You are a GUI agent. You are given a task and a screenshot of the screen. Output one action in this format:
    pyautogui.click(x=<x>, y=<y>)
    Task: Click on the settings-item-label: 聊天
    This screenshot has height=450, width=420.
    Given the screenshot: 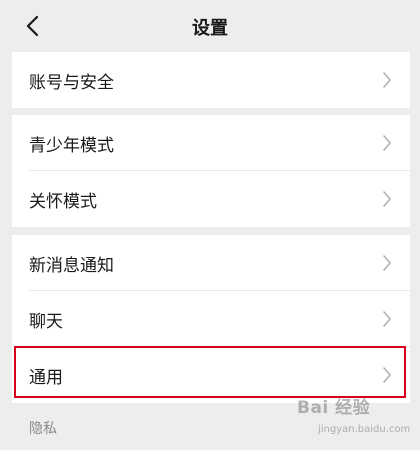 What is the action you would take?
    pyautogui.click(x=46, y=321)
    